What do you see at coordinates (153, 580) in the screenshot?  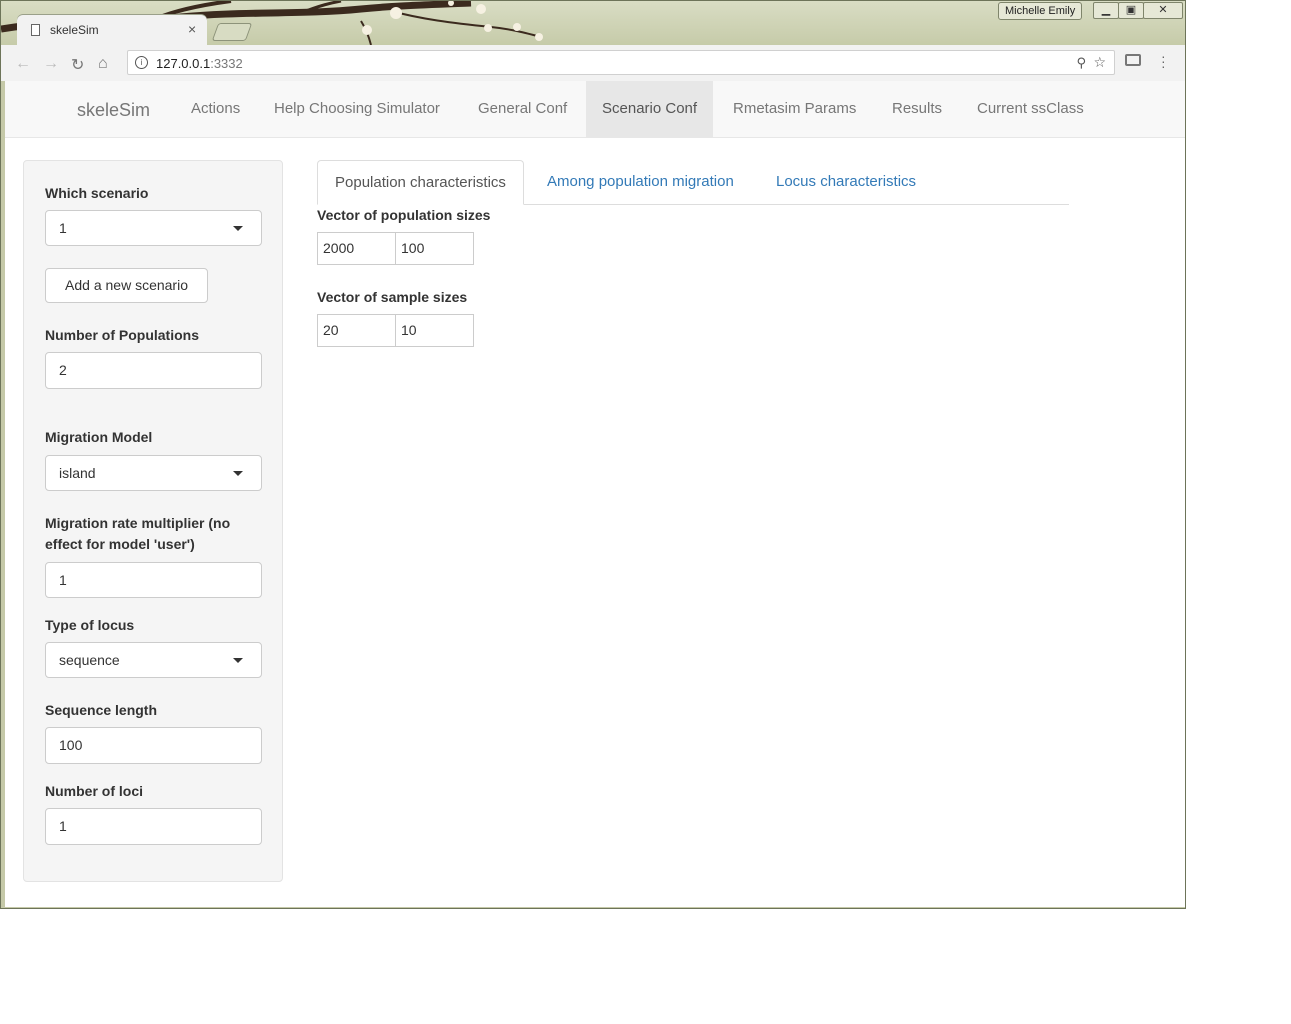 I see `migration-rate-input: 1` at bounding box center [153, 580].